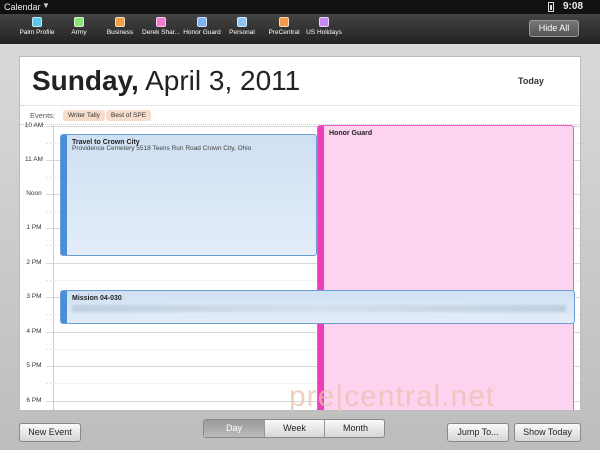  I want to click on event-title: Mission 04-030, so click(97, 298).